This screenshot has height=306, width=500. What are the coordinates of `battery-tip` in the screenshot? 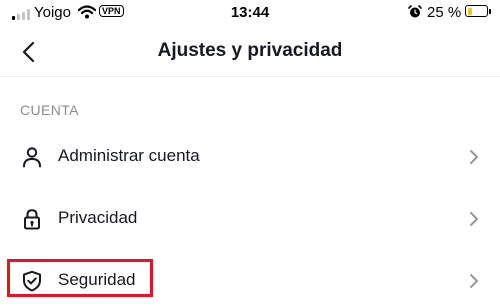 It's located at (490, 11).